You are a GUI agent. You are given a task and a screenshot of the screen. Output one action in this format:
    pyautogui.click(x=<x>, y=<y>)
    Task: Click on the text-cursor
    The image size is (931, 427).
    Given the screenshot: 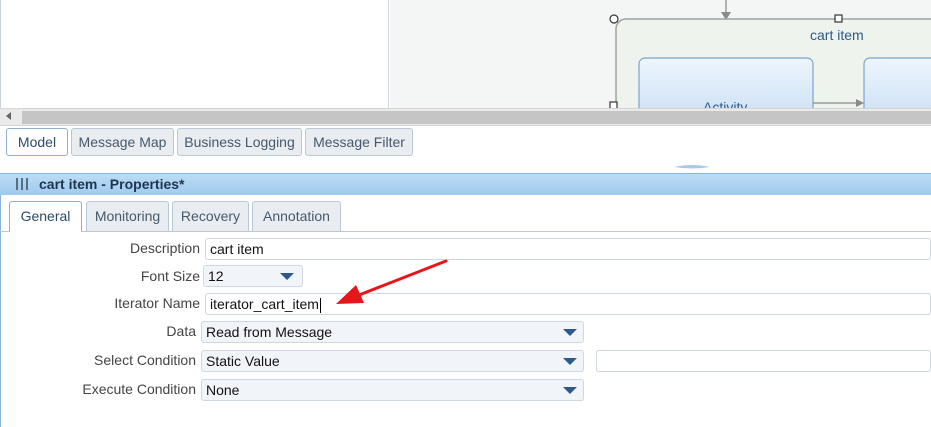 What is the action you would take?
    pyautogui.click(x=320, y=305)
    